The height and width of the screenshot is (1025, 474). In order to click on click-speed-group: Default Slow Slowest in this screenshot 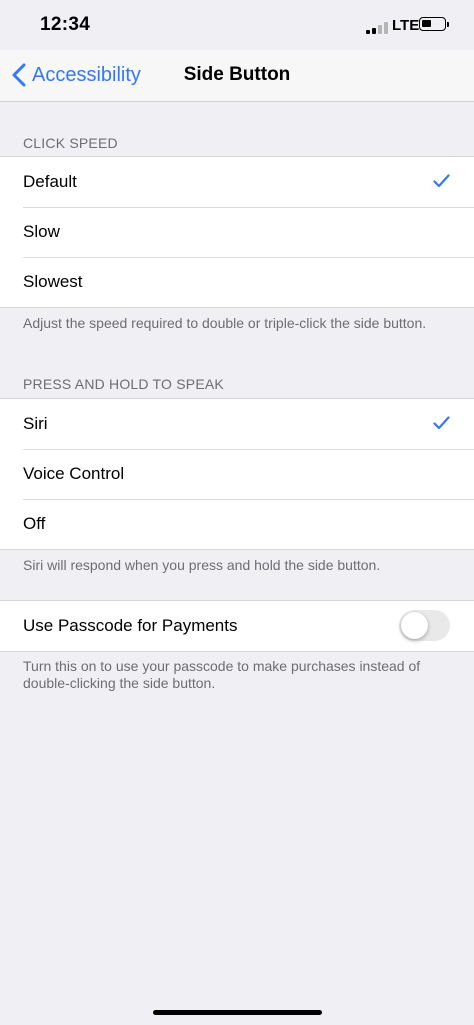, I will do `click(237, 232)`.